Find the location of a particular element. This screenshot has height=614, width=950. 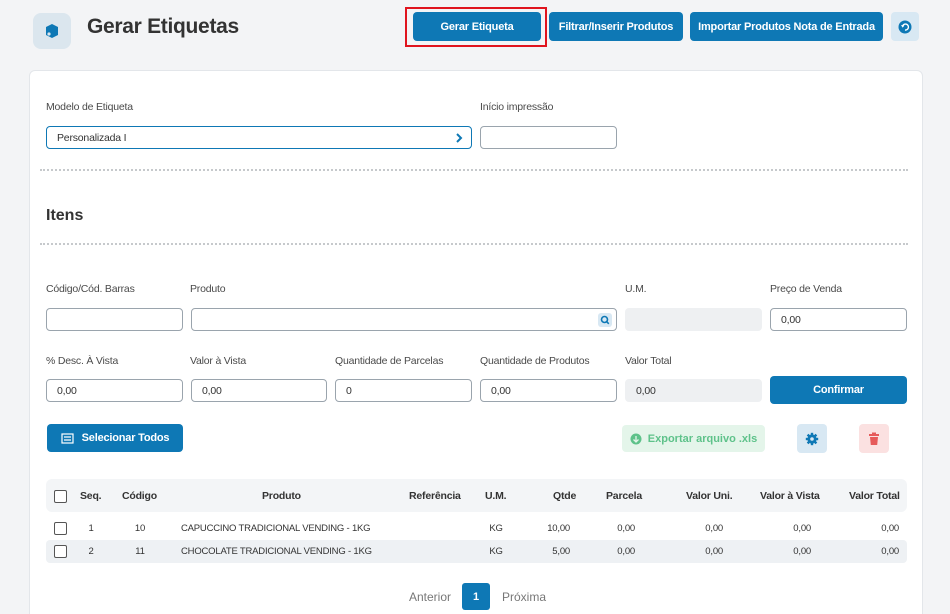

valor-vista-label: Valor à Vista is located at coordinates (218, 361).